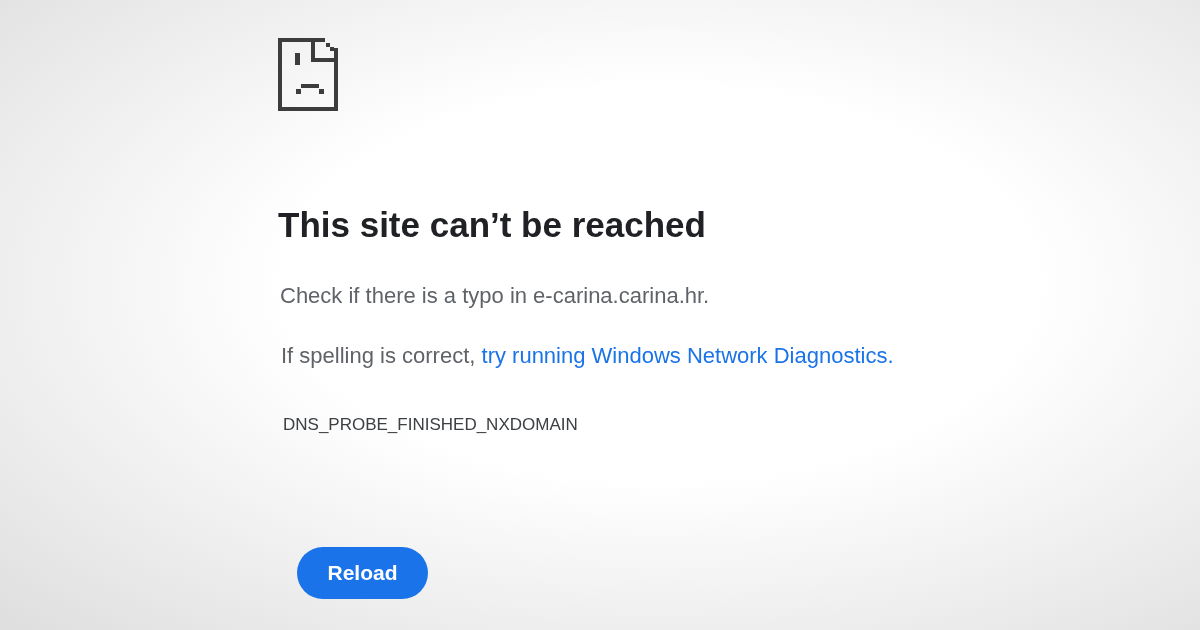  I want to click on reload-button: Reload, so click(362, 573).